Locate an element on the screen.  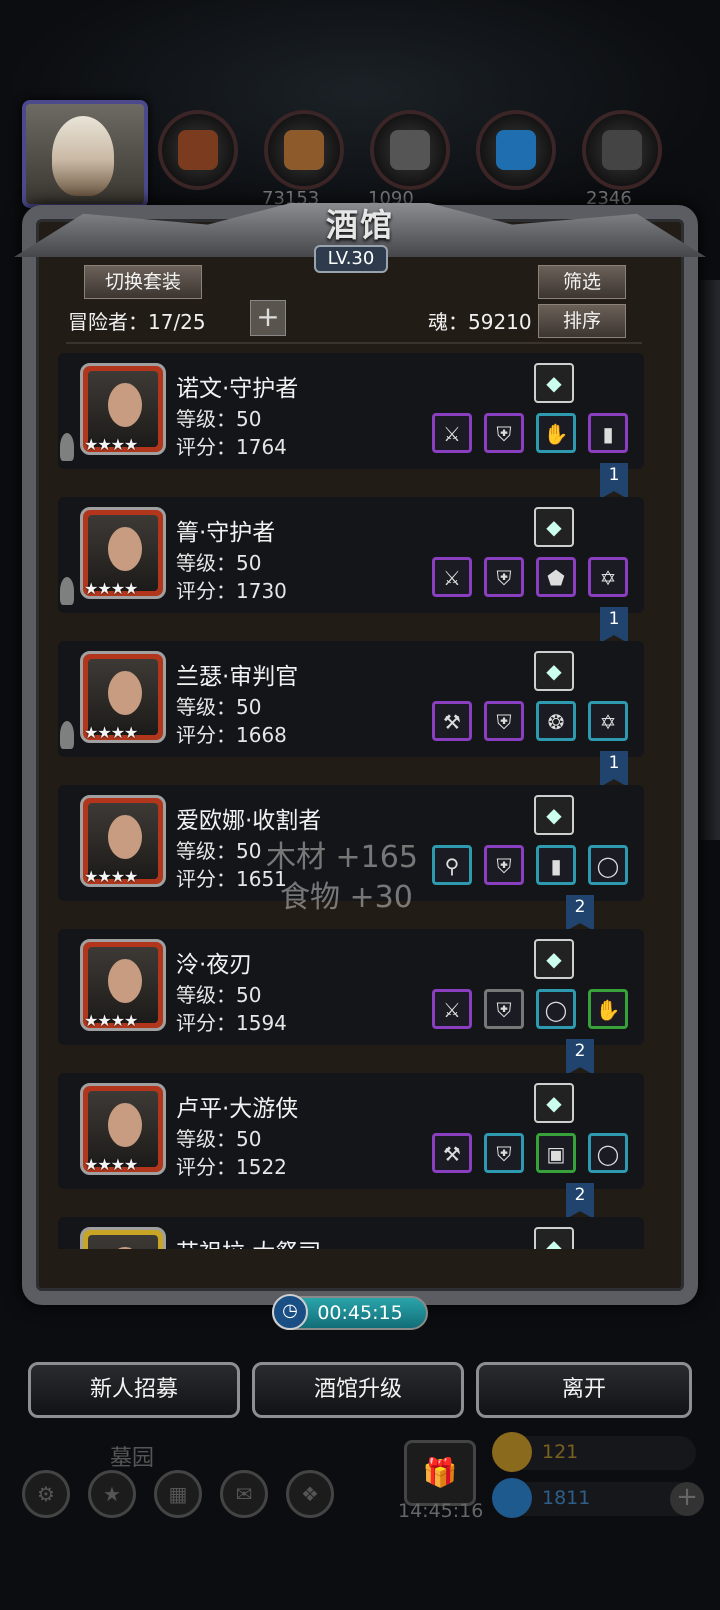
settings-icon: ⚙ is located at coordinates (46, 1494).